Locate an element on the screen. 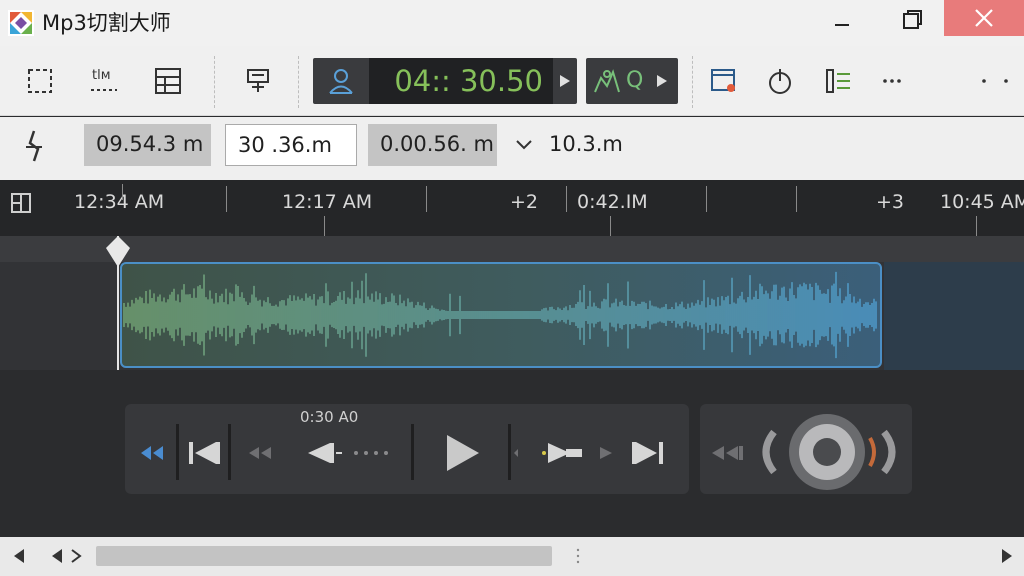 The width and height of the screenshot is (1024, 576). selection-tool-button is located at coordinates (40, 81).